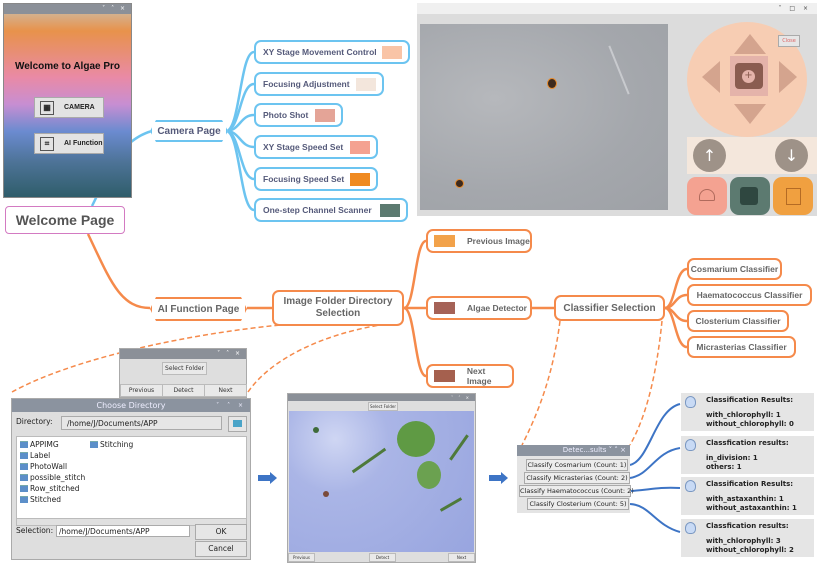 The width and height of the screenshot is (817, 563). Describe the element at coordinates (577, 465) in the screenshot. I see `classify-cosmarium-button: Classify Cosmarium (Count: 1)` at that location.